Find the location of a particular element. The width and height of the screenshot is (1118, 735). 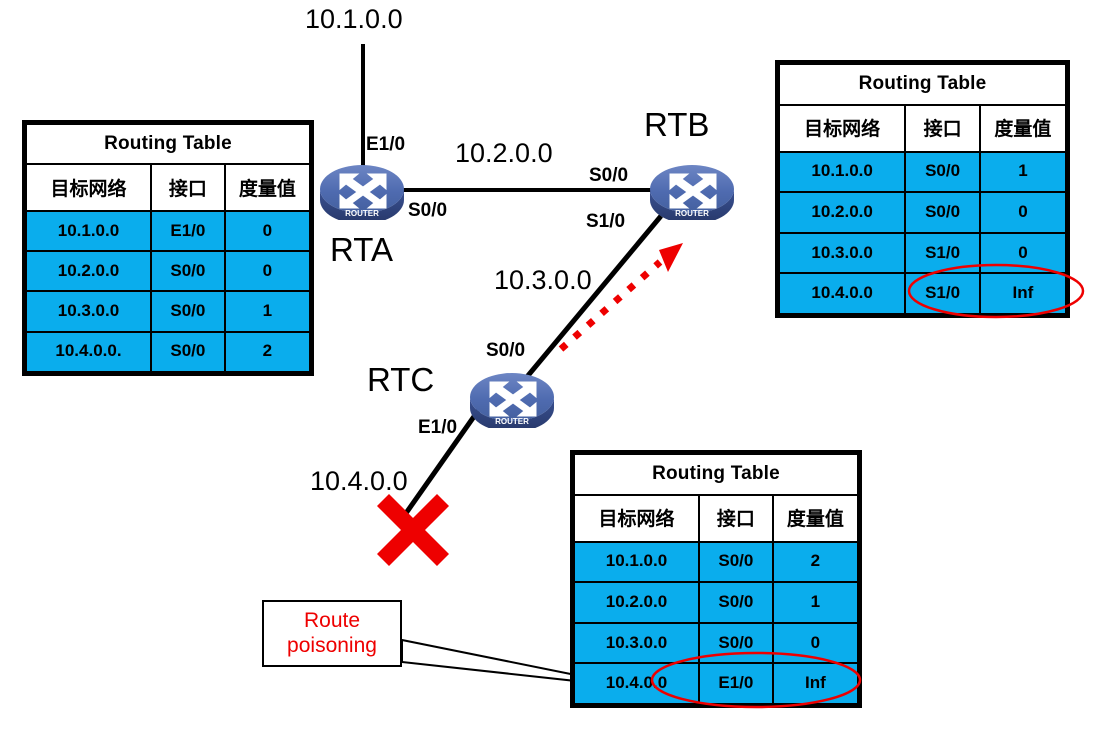

interface-label-rtc-s0-0: S0/0 is located at coordinates (506, 350).